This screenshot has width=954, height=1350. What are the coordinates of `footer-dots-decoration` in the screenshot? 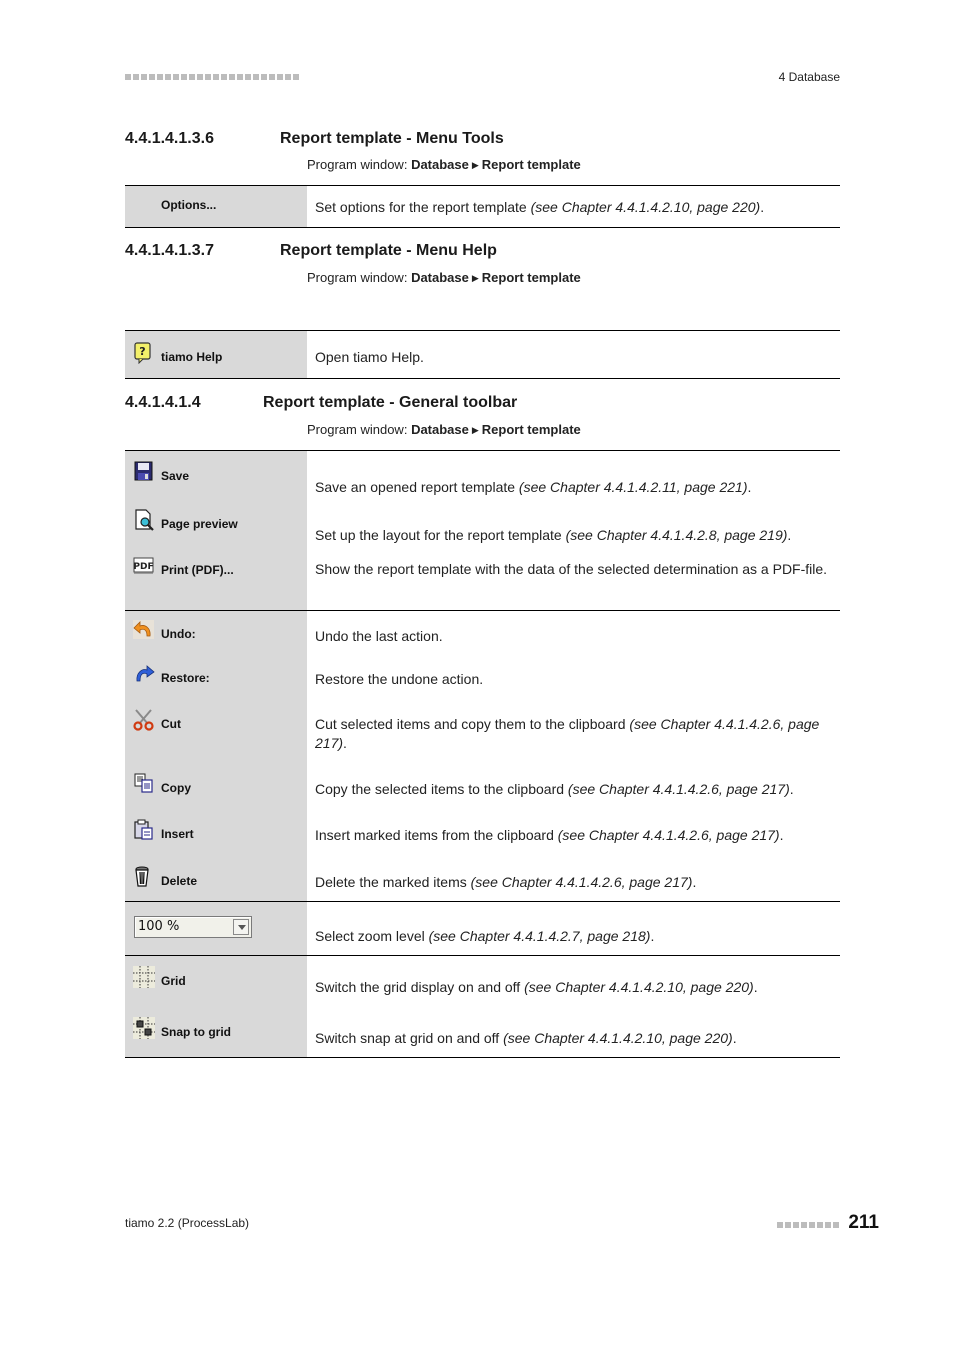 It's located at (808, 1225).